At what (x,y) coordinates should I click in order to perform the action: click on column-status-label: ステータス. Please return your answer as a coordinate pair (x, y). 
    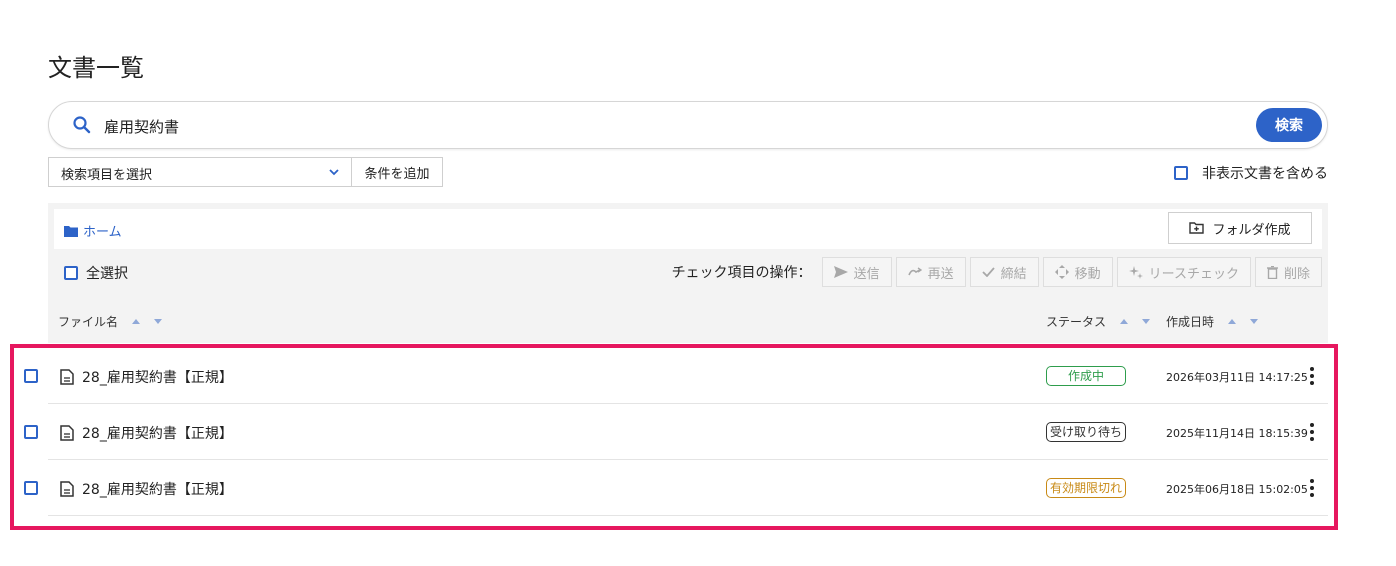
    Looking at the image, I should click on (1076, 322).